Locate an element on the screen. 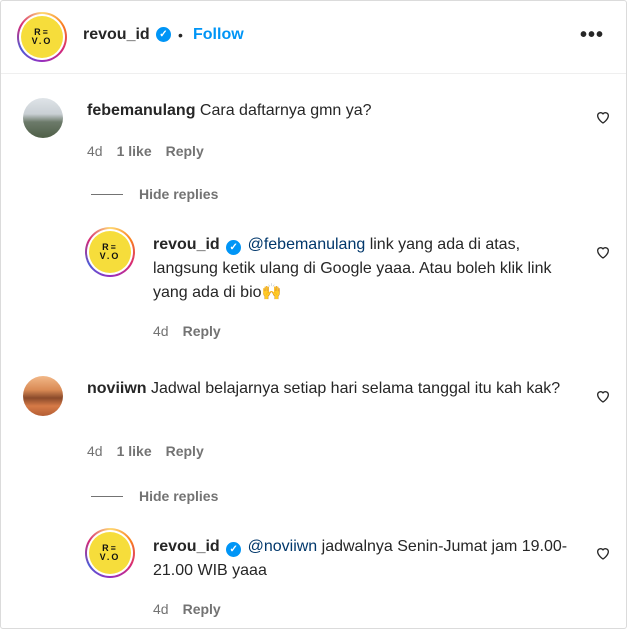 This screenshot has width=627, height=629. header-username: revou_id is located at coordinates (116, 35).